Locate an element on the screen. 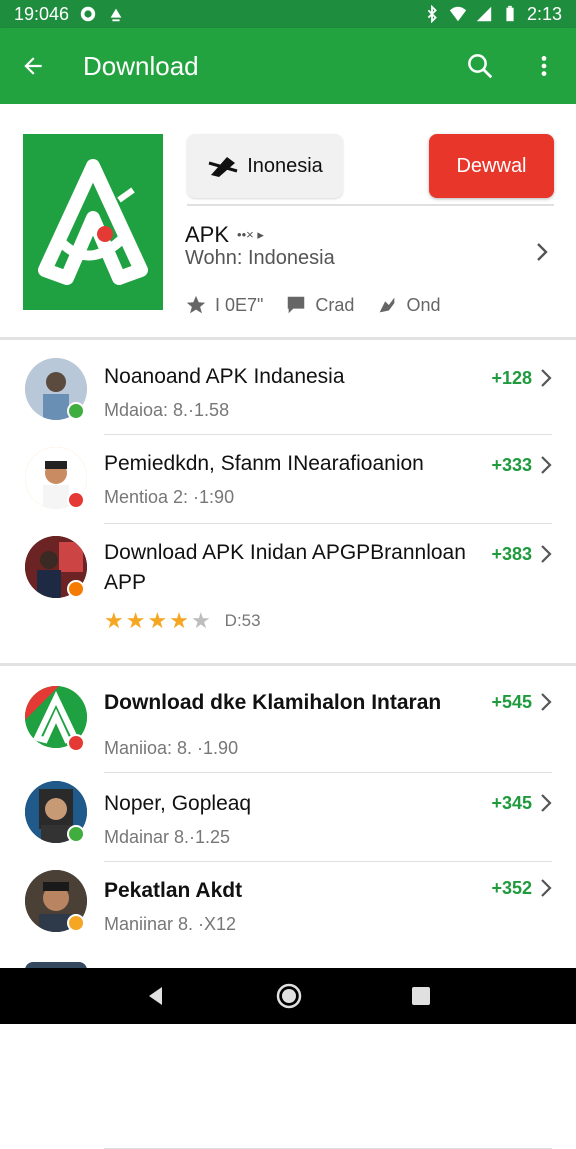  app-logo-icon is located at coordinates (93, 222).